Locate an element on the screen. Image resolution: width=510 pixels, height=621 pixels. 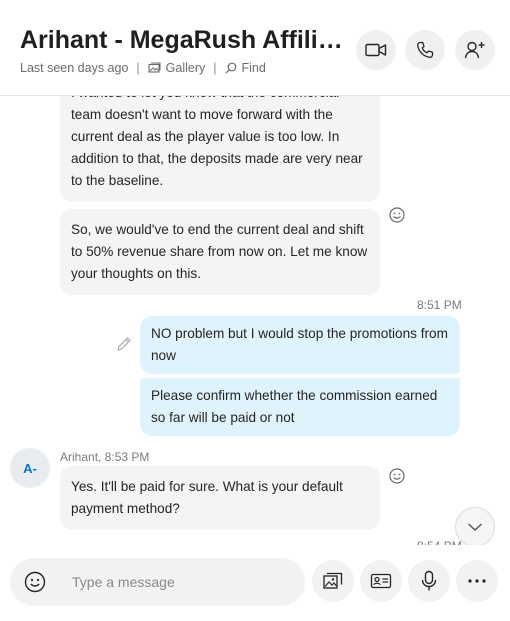
conversation-subline: Last seen days ago | Gallery | Find is located at coordinates (143, 68).